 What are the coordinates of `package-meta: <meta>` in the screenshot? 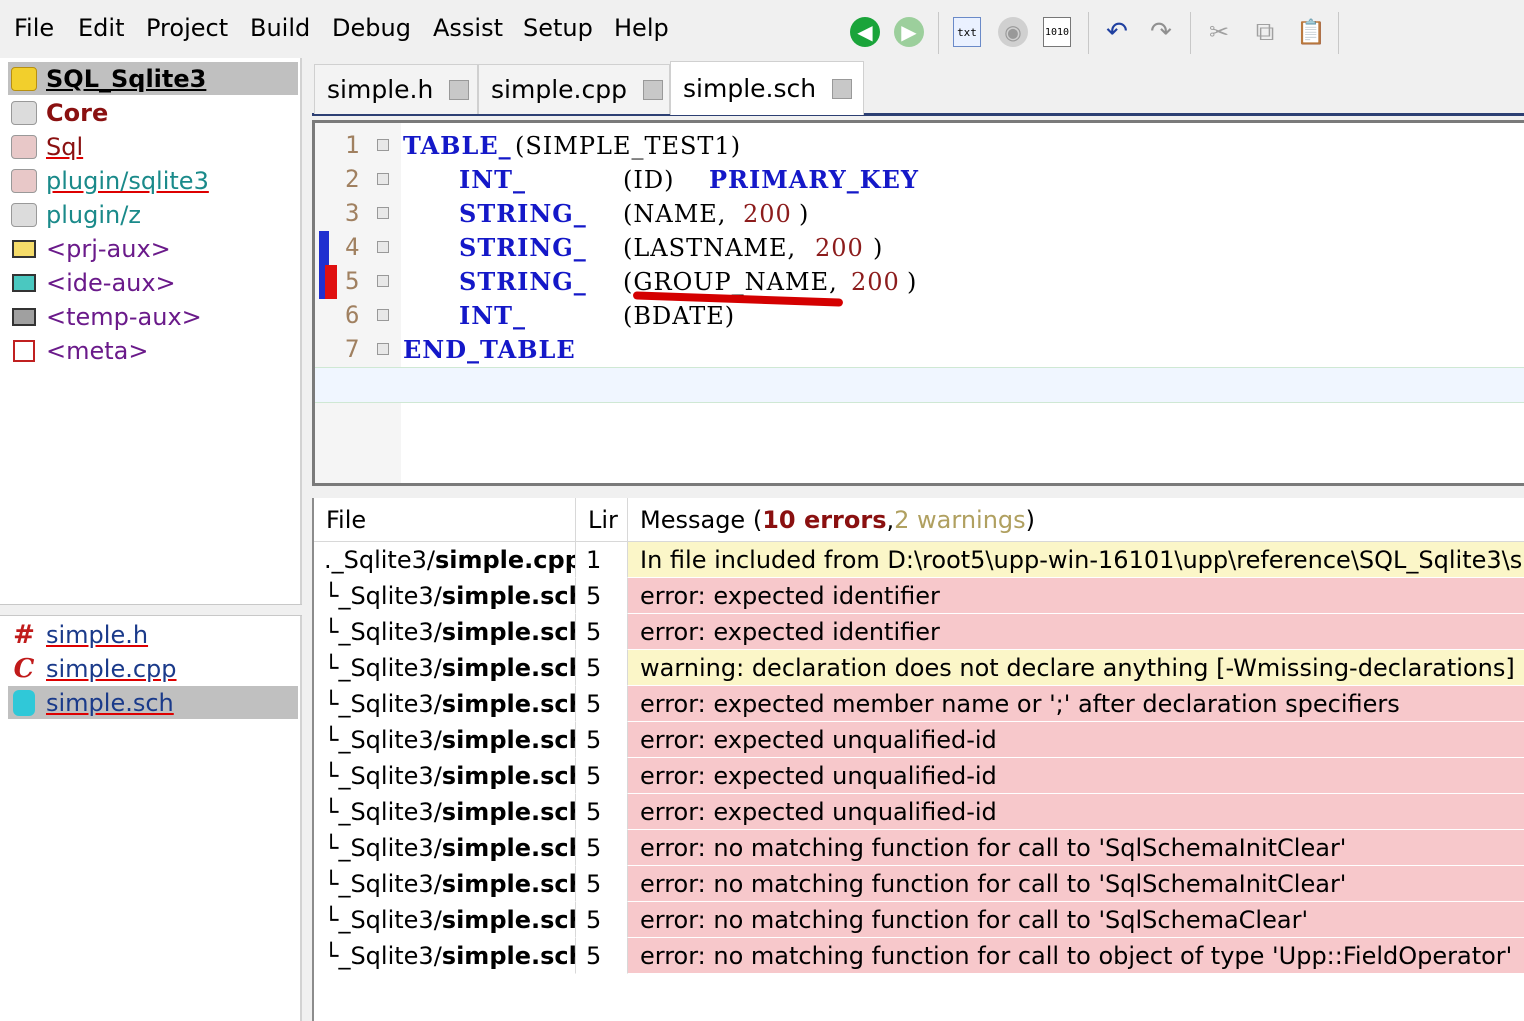 It's located at (153, 350).